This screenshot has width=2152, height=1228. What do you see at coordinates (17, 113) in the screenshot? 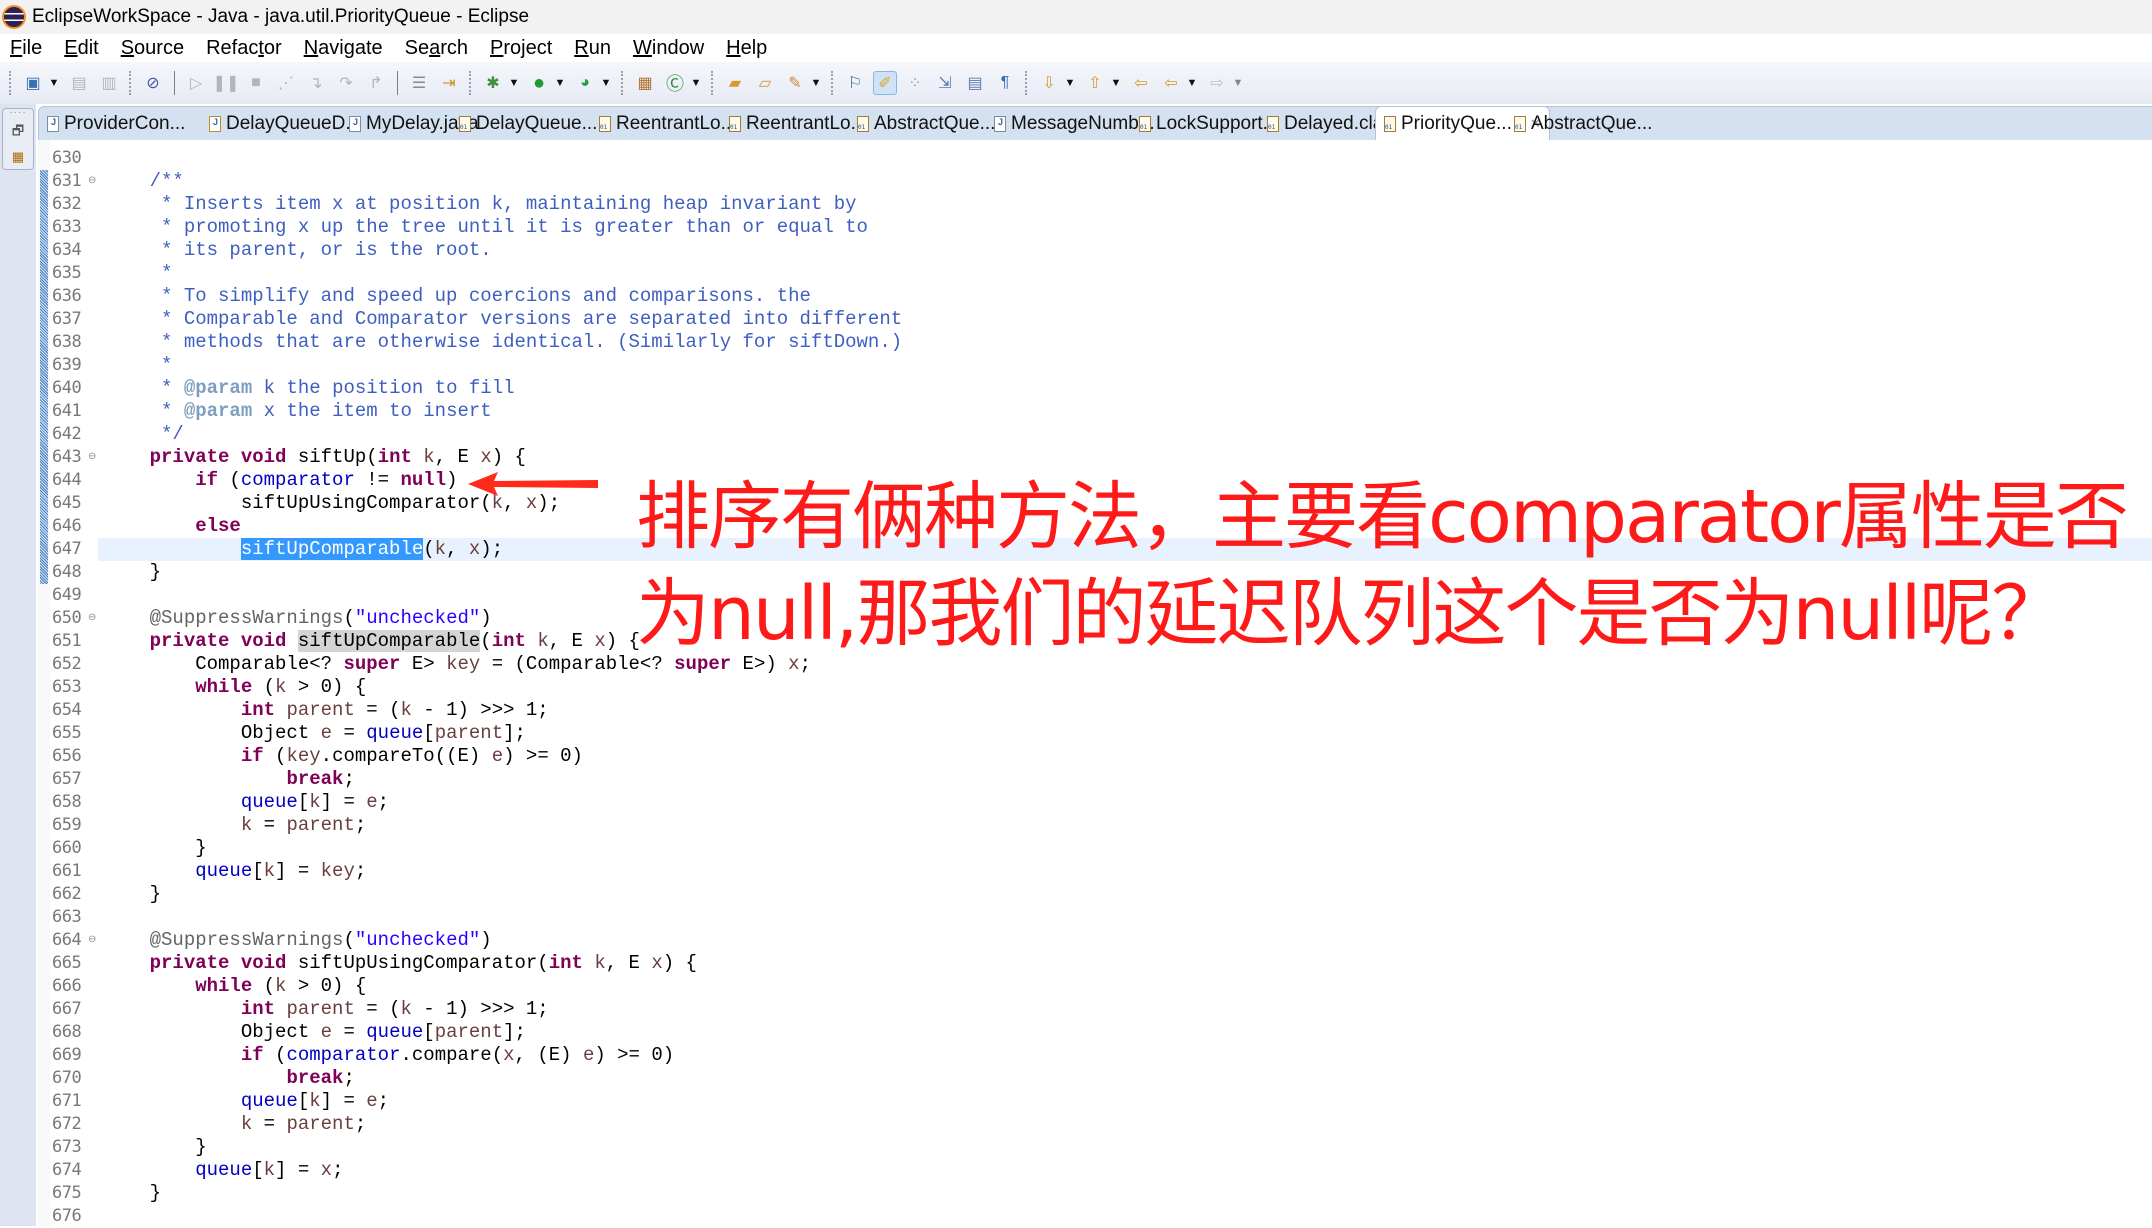
I see `drag-handle-icon: ····` at bounding box center [17, 113].